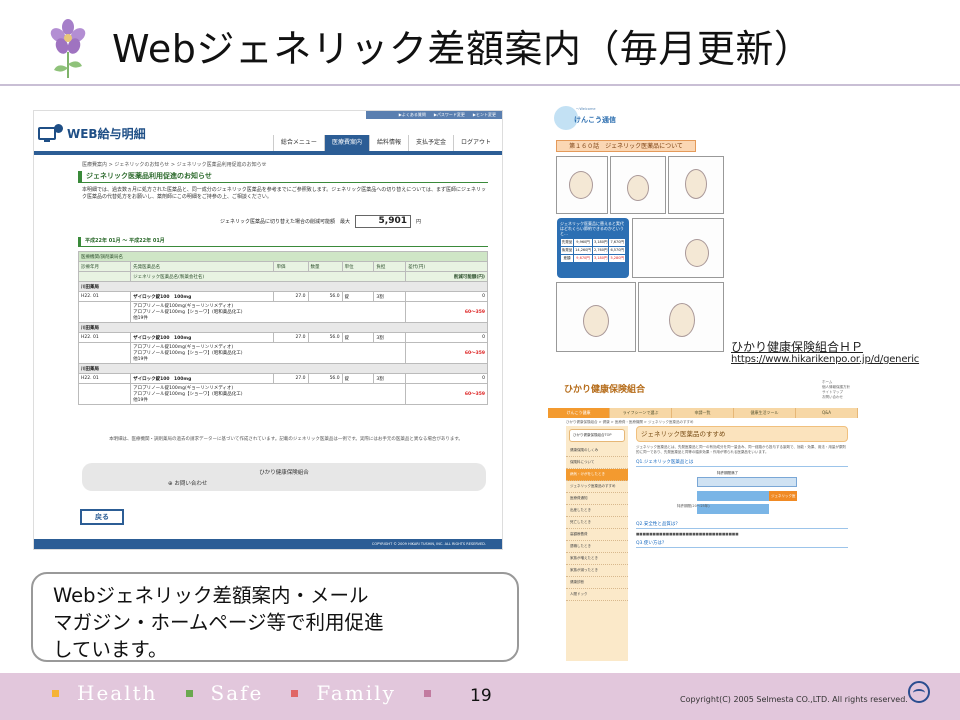  What do you see at coordinates (567, 242) in the screenshot?
I see `graph-cell: 先発品` at bounding box center [567, 242].